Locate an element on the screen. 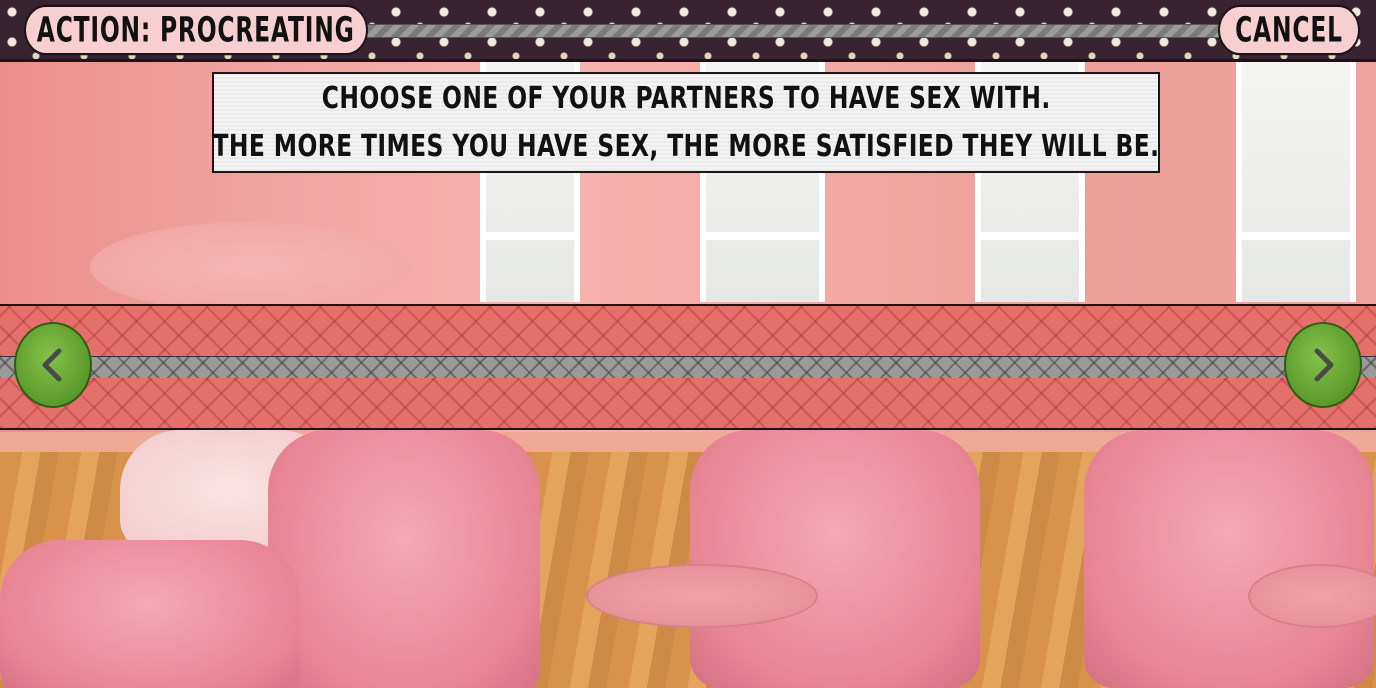  next-partner-button is located at coordinates (1323, 365).